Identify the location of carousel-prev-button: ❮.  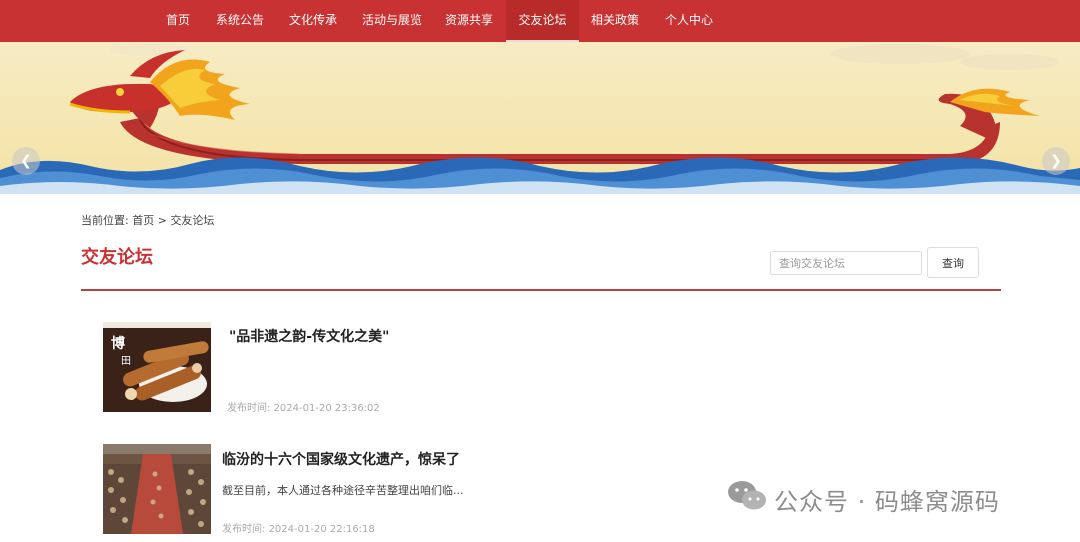
(26, 161).